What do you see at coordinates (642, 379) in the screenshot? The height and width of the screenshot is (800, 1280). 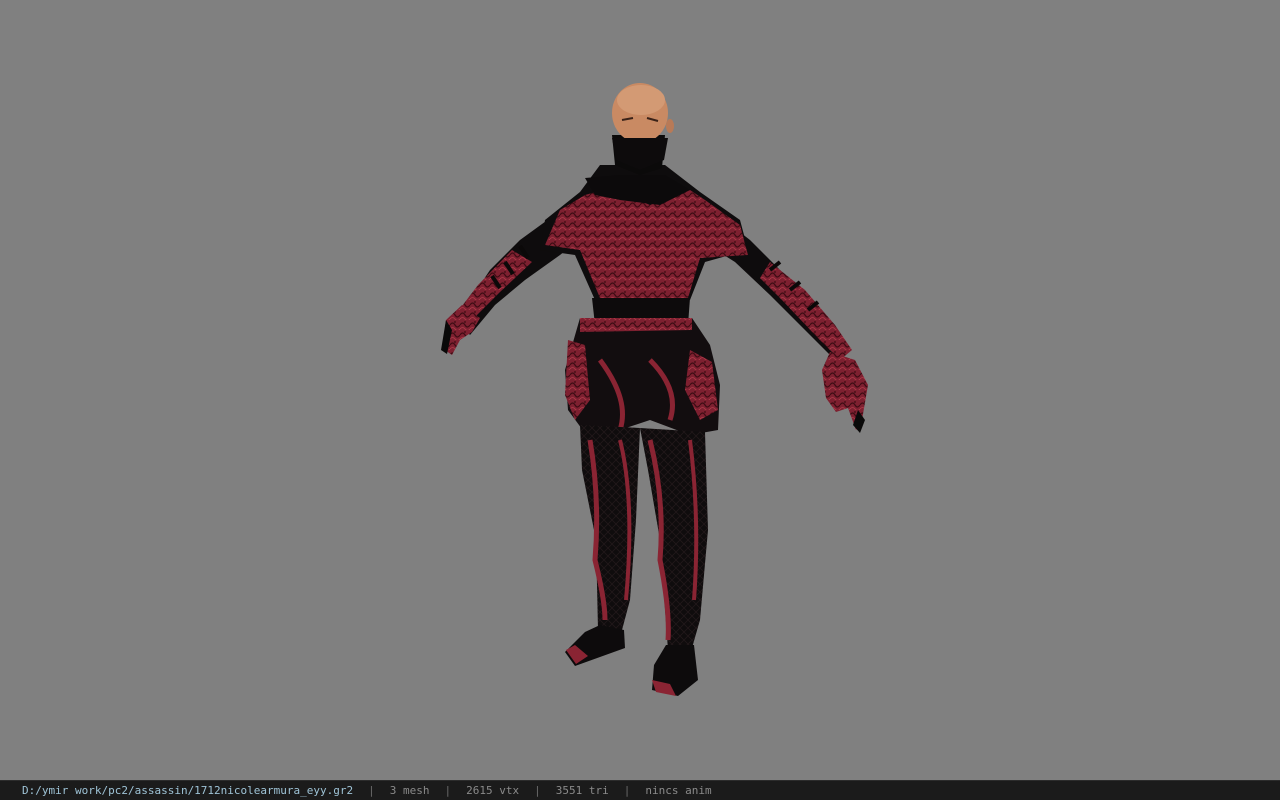 I see `hip-armor` at bounding box center [642, 379].